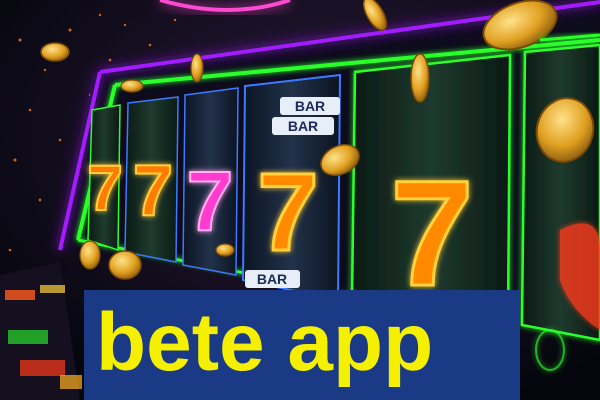 This screenshot has height=400, width=600. Describe the element at coordinates (265, 342) in the screenshot. I see `caption-text: bete app` at that location.